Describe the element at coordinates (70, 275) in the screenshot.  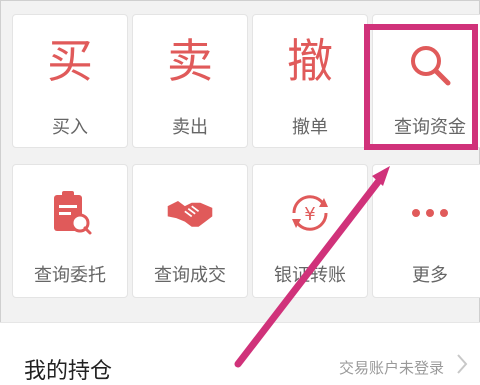
I see `query-orders-label: 查询委托` at that location.